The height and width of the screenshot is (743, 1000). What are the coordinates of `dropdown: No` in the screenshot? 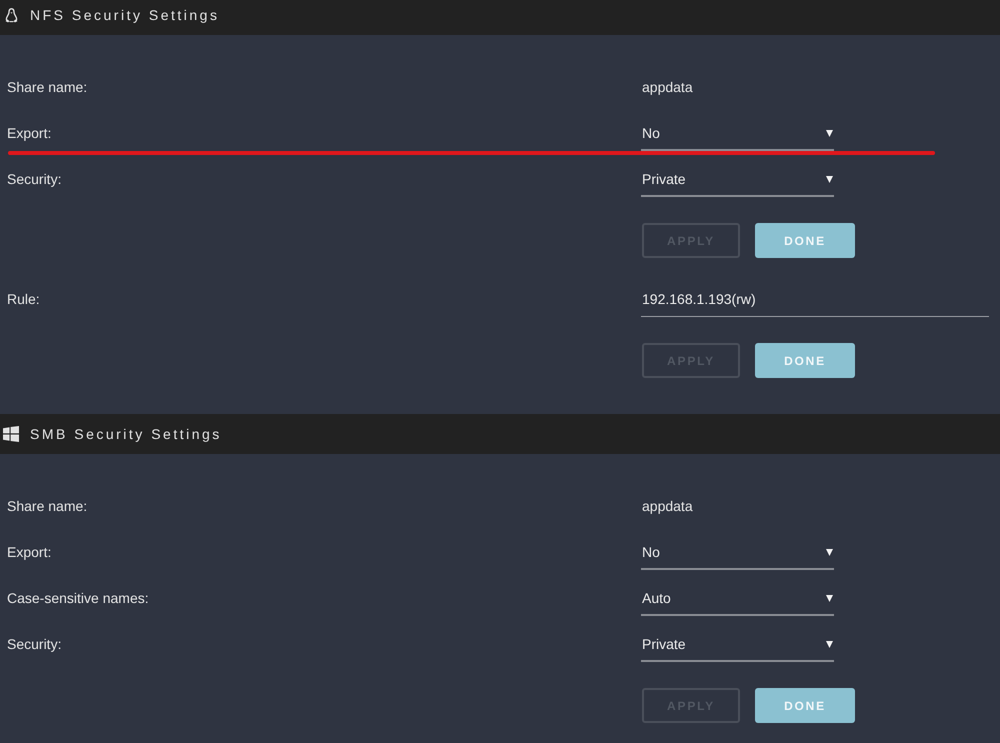 It's located at (737, 553).